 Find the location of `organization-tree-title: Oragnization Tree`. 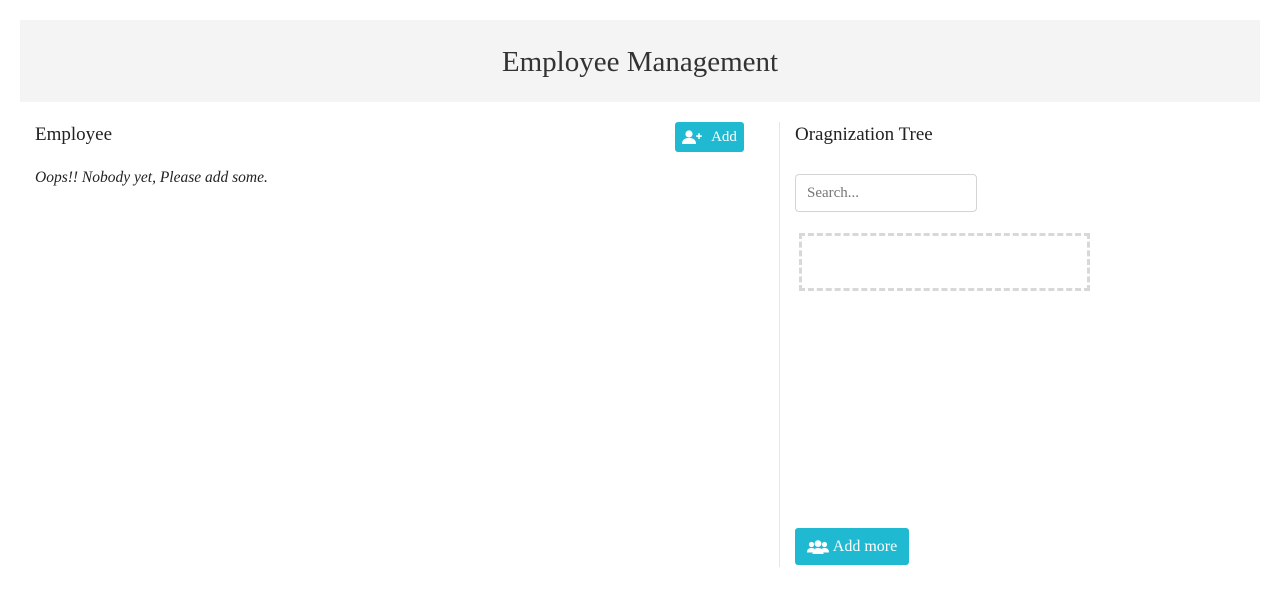

organization-tree-title: Oragnization Tree is located at coordinates (864, 134).